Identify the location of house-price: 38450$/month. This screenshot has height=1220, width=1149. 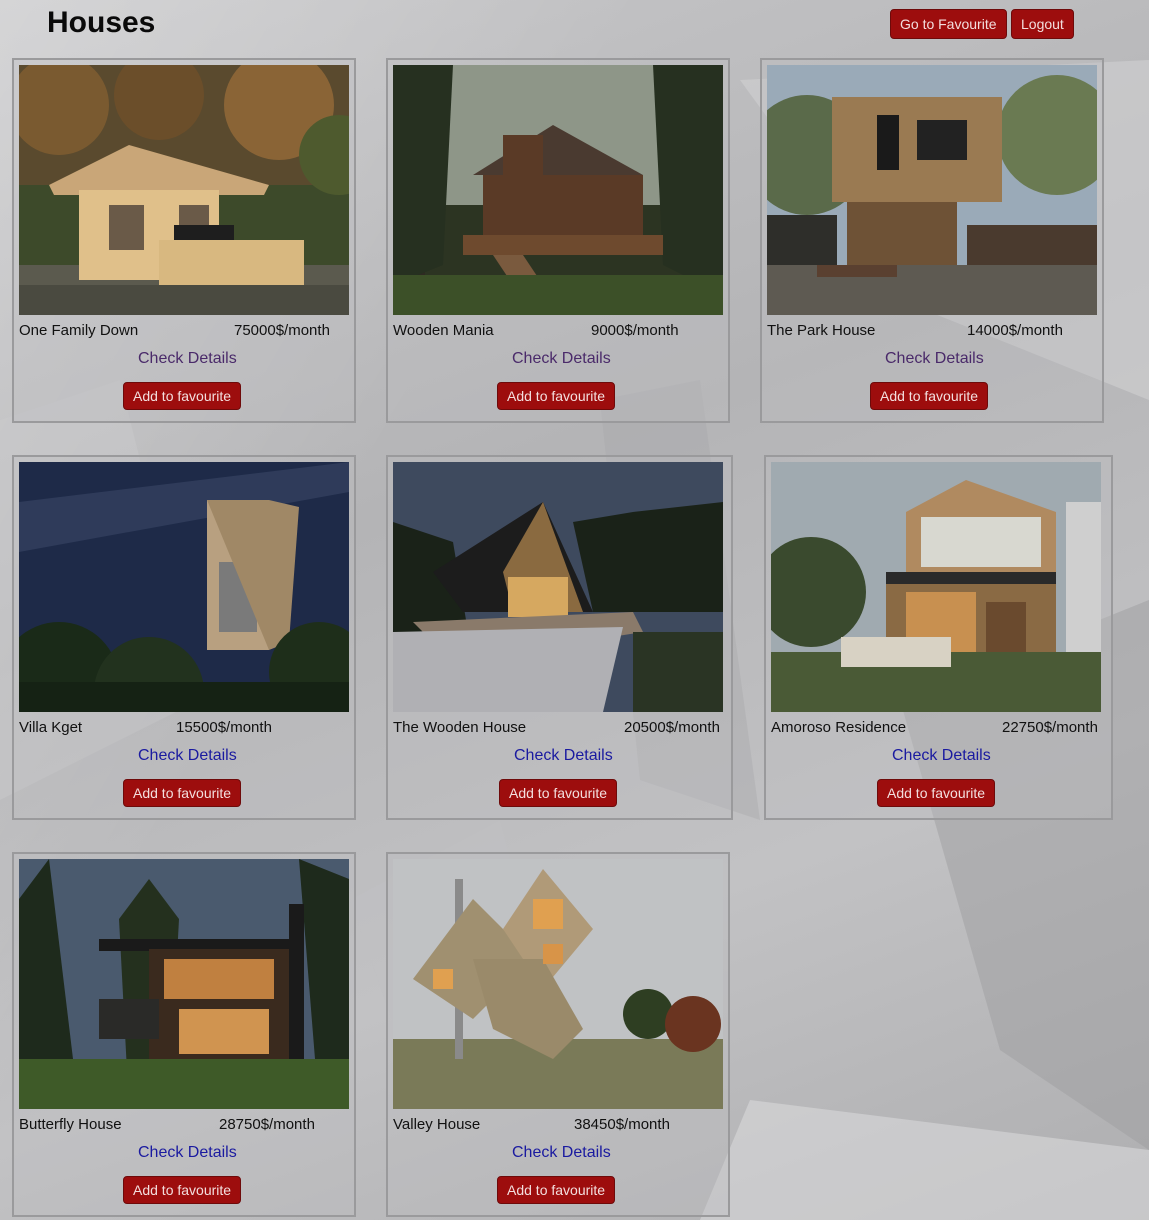
(622, 1124).